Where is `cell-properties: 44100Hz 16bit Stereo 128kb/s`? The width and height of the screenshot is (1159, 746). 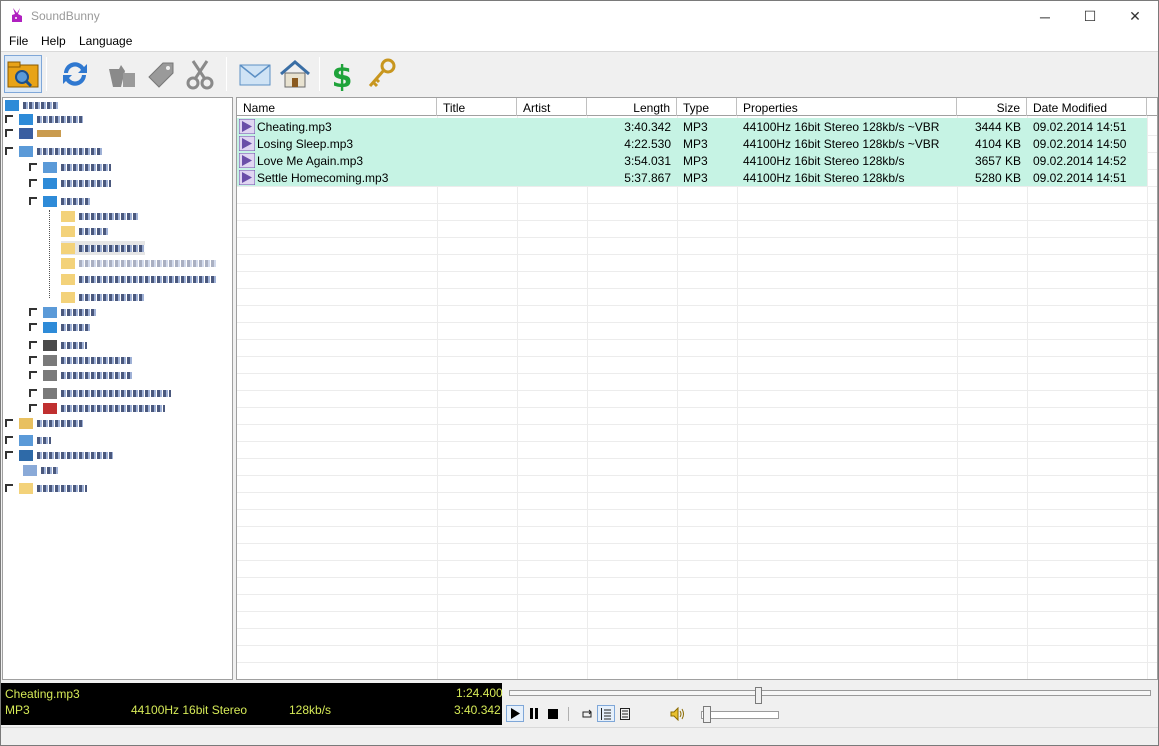
cell-properties: 44100Hz 16bit Stereo 128kb/s is located at coordinates (824, 161).